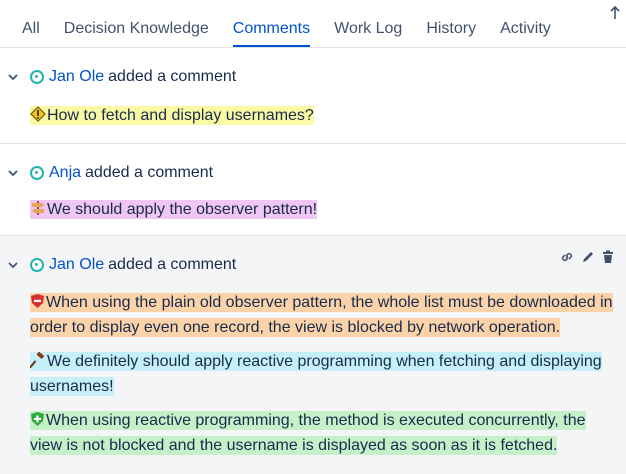 Image resolution: width=626 pixels, height=474 pixels. I want to click on issue-diamond-icon, so click(38, 117).